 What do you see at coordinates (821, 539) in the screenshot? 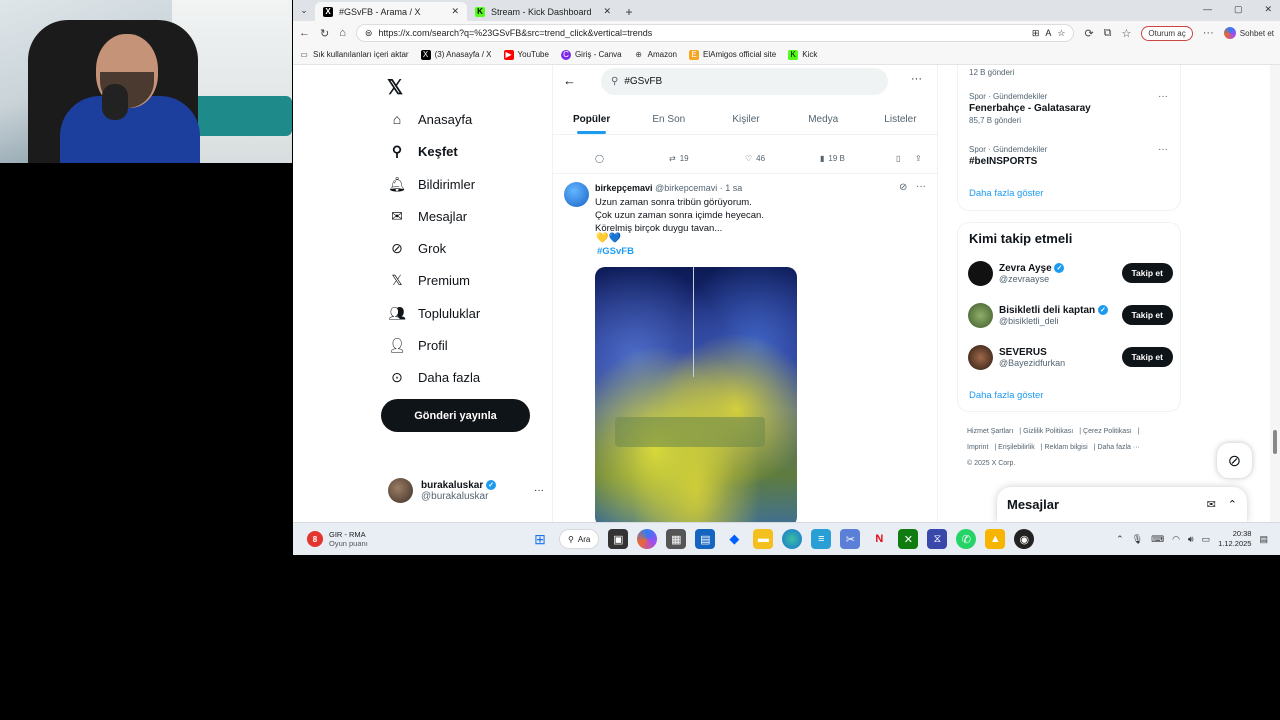
I see `notepad-icon: ≡` at bounding box center [821, 539].